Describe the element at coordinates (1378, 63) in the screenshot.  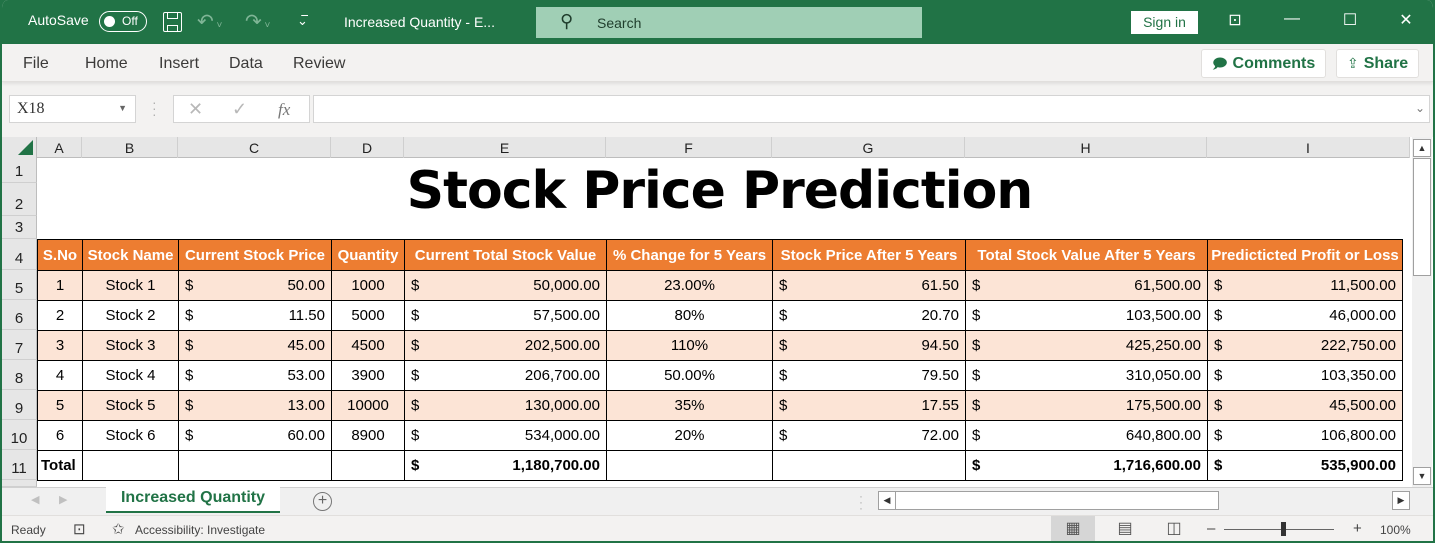
I see `share-button: ⇪ Share` at that location.